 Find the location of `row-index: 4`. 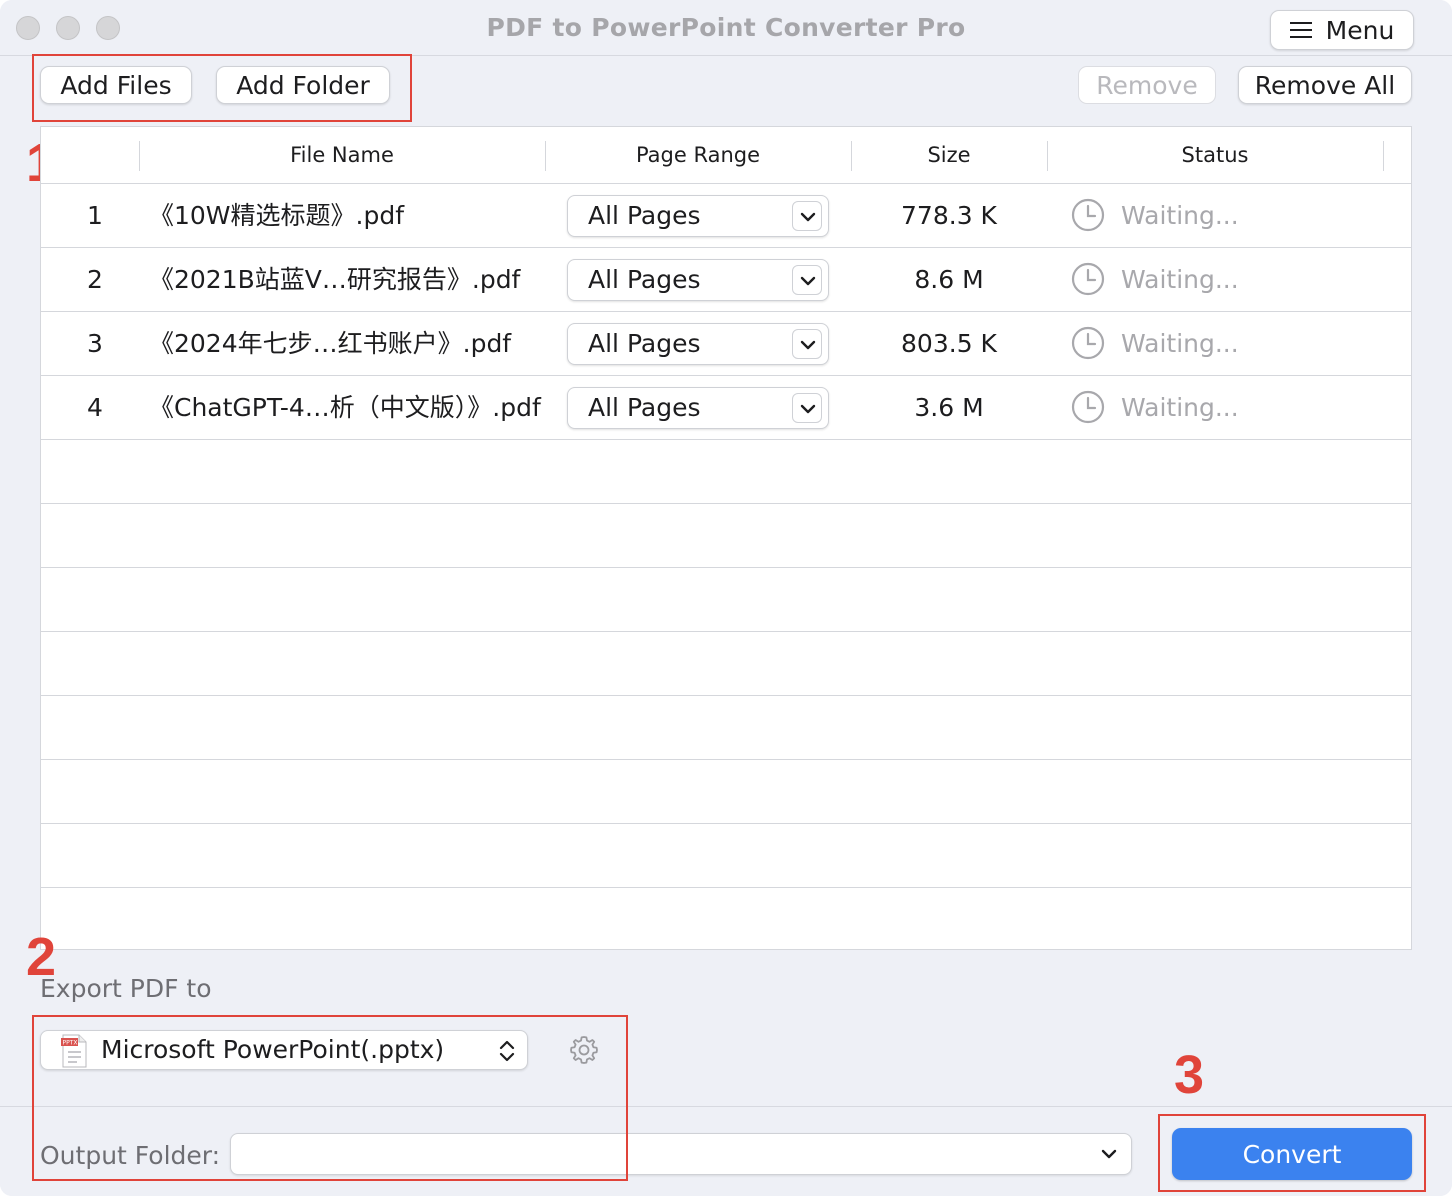

row-index: 4 is located at coordinates (95, 407).